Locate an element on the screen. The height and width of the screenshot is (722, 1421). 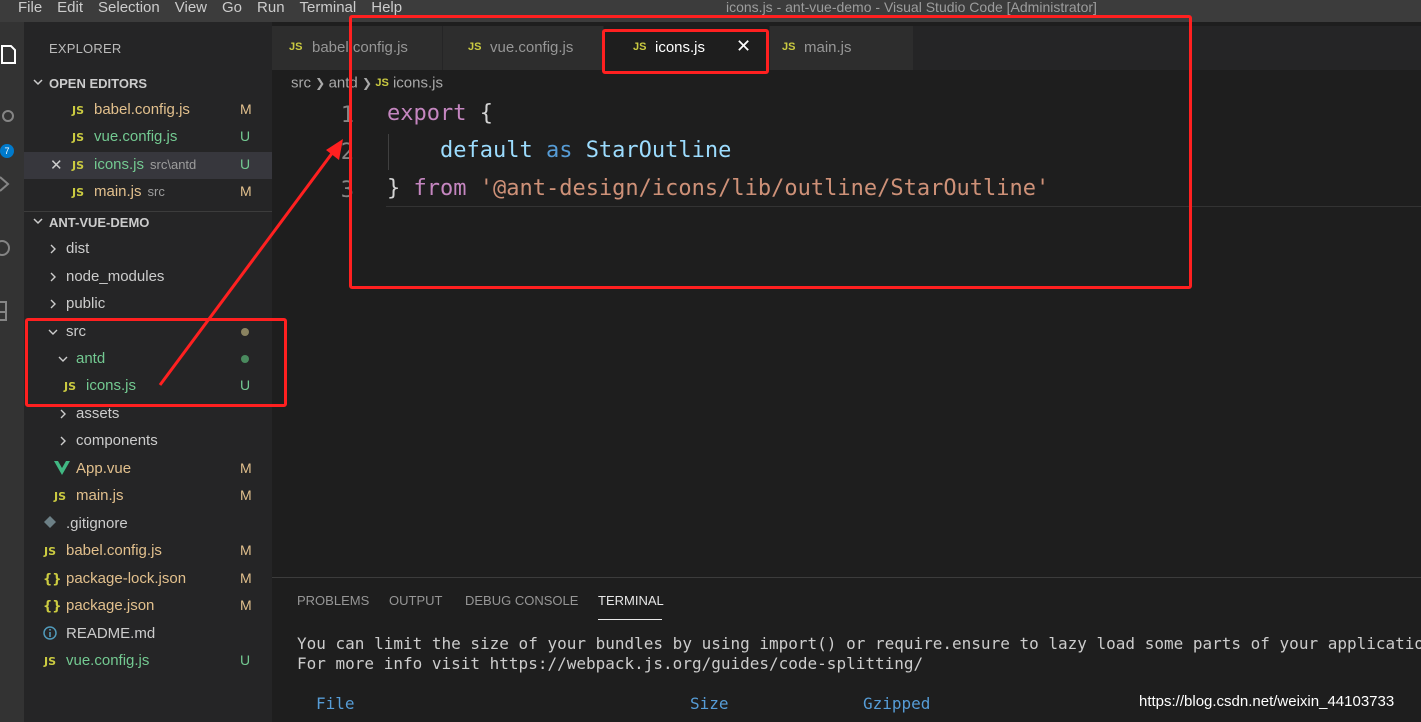
search-icon is located at coordinates (12, 118).